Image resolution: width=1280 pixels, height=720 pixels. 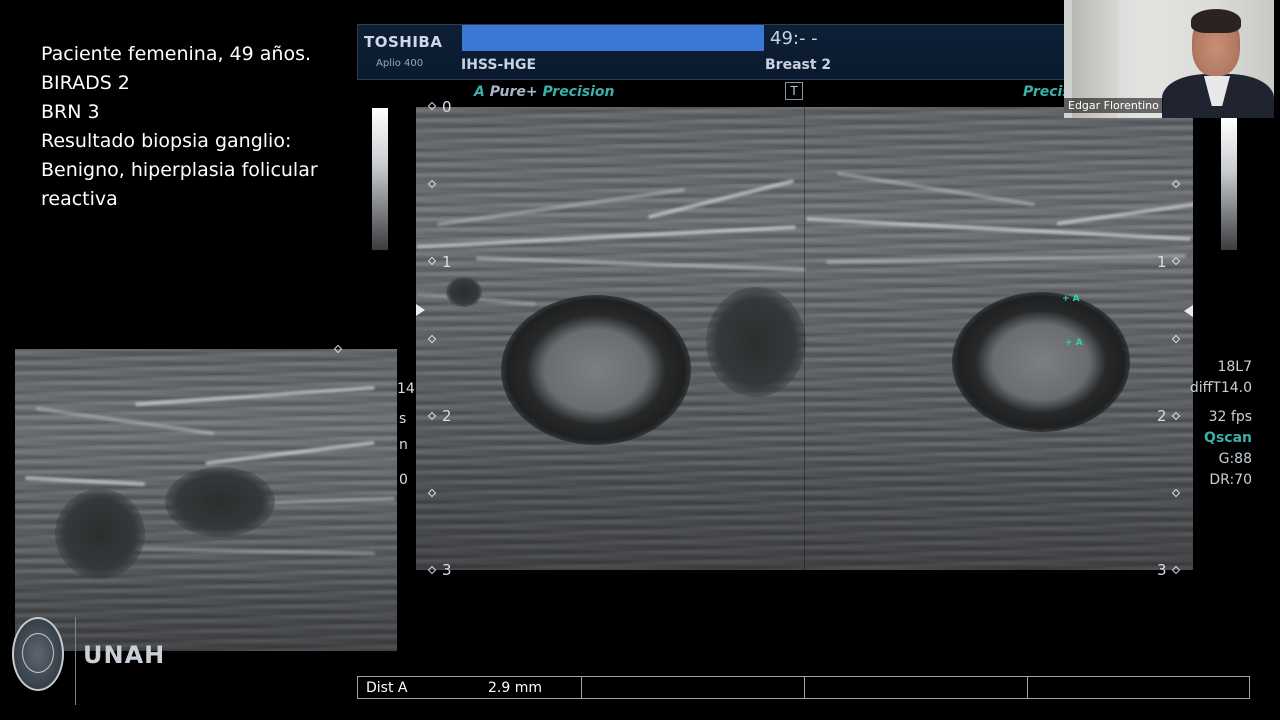 I want to click on scan-parameters: 18L7 diffT14.0 32 fps Qscan G:88 DR:70, so click(x=1216, y=424).